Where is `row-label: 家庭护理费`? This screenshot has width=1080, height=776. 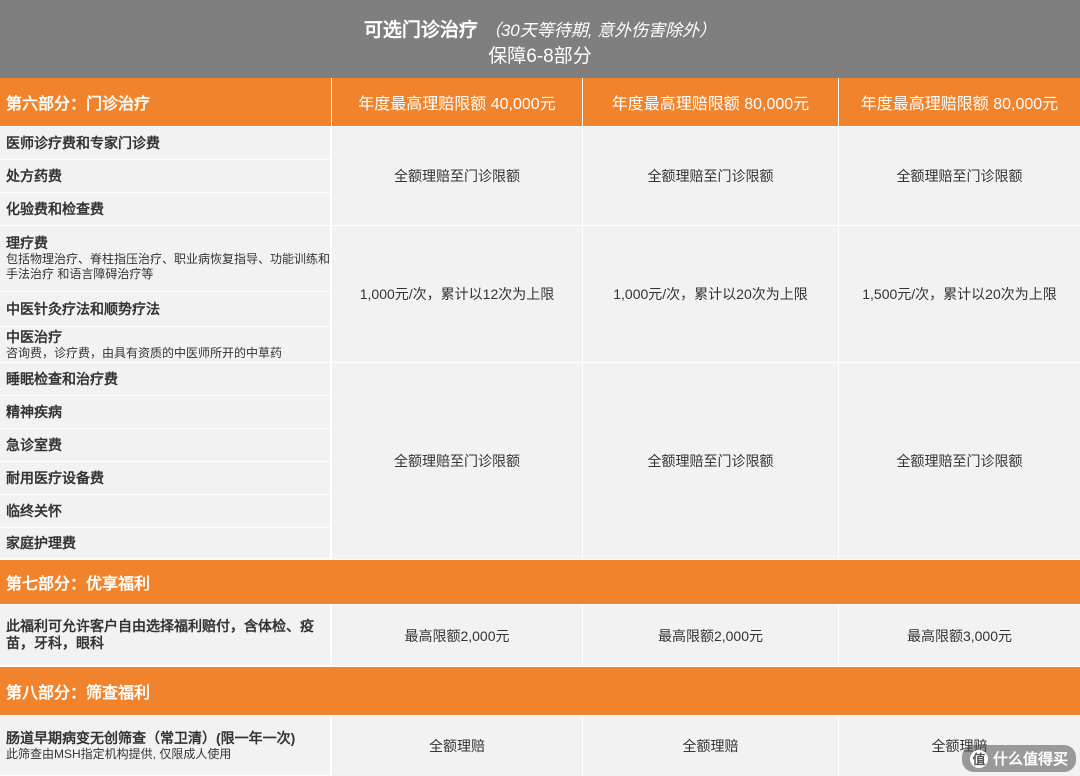
row-label: 家庭护理费 is located at coordinates (165, 543).